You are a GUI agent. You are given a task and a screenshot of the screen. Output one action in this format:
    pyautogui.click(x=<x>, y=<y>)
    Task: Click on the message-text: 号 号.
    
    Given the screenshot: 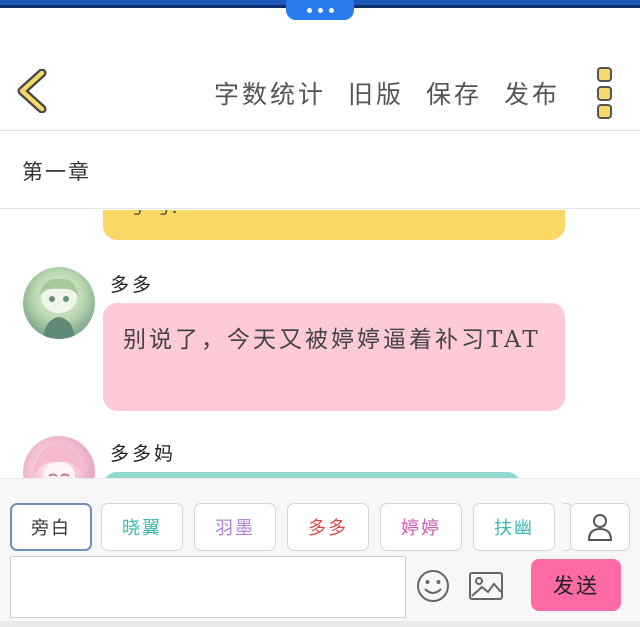 What is the action you would take?
    pyautogui.click(x=151, y=214)
    